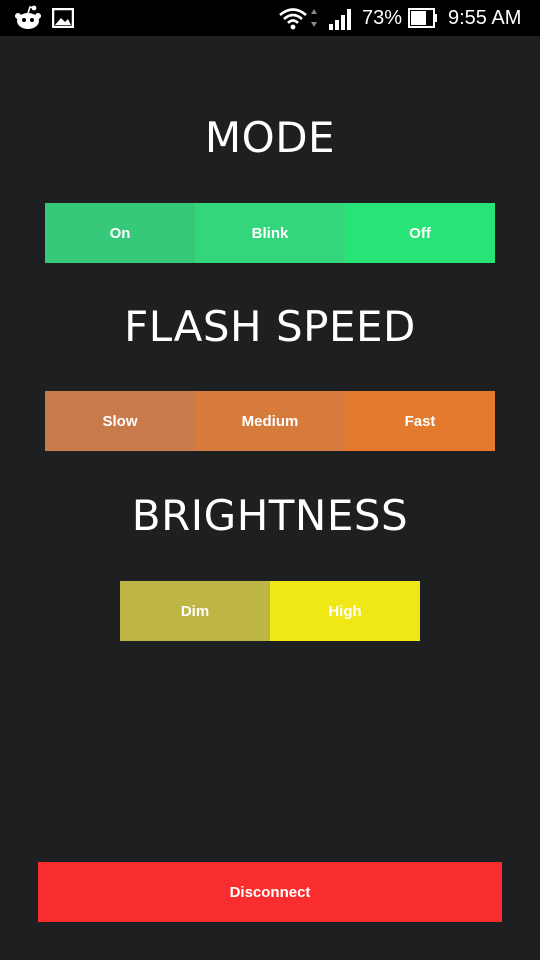 This screenshot has width=540, height=960. I want to click on mode-heading: MODE, so click(270, 137).